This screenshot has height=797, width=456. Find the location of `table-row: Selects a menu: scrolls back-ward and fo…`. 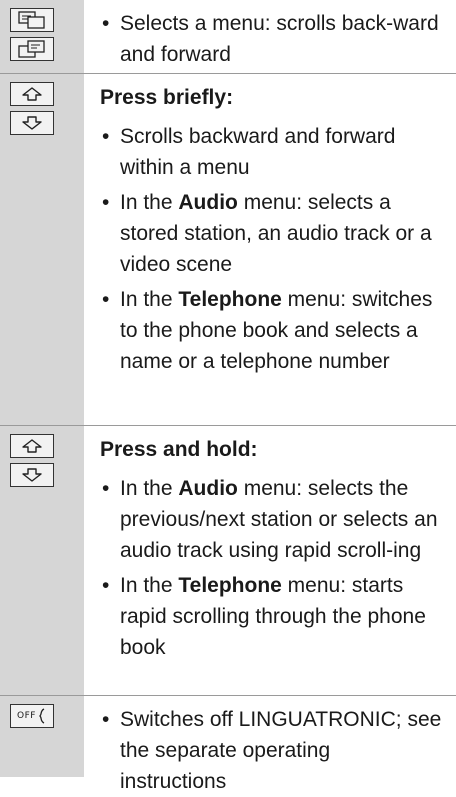

table-row: Selects a menu: scrolls back-ward and fo… is located at coordinates (228, 37).